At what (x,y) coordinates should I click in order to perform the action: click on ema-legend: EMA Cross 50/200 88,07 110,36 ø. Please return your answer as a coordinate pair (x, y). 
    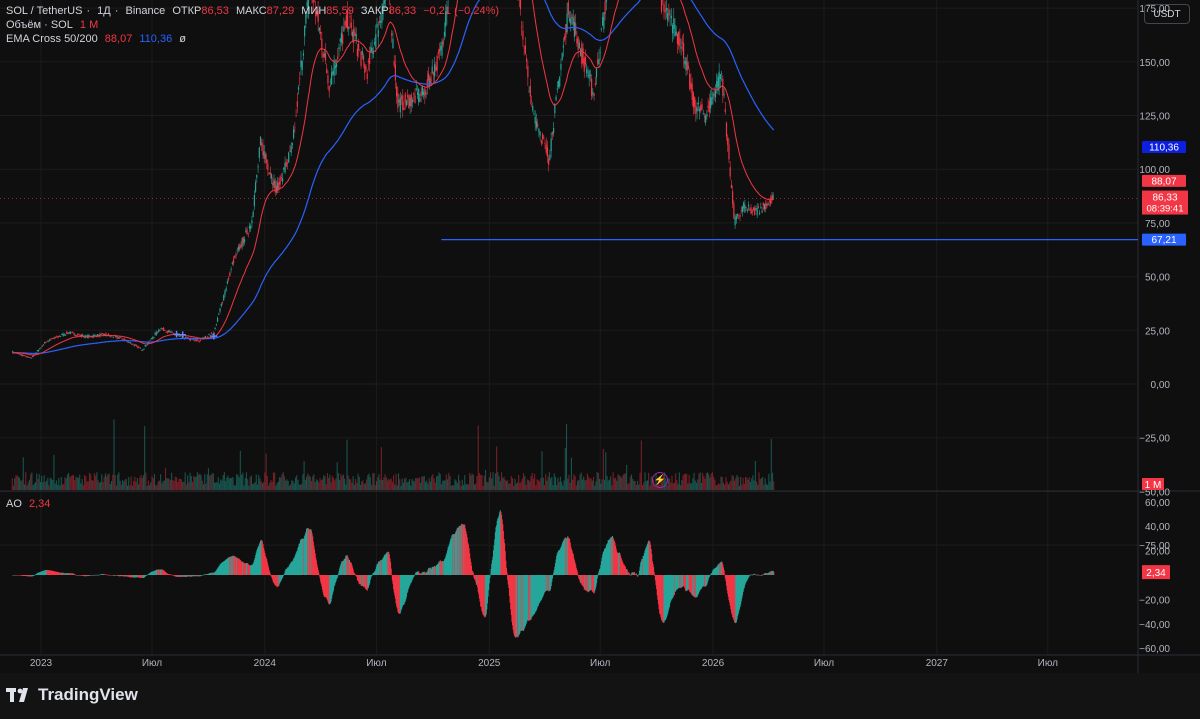
    Looking at the image, I should click on (98, 39).